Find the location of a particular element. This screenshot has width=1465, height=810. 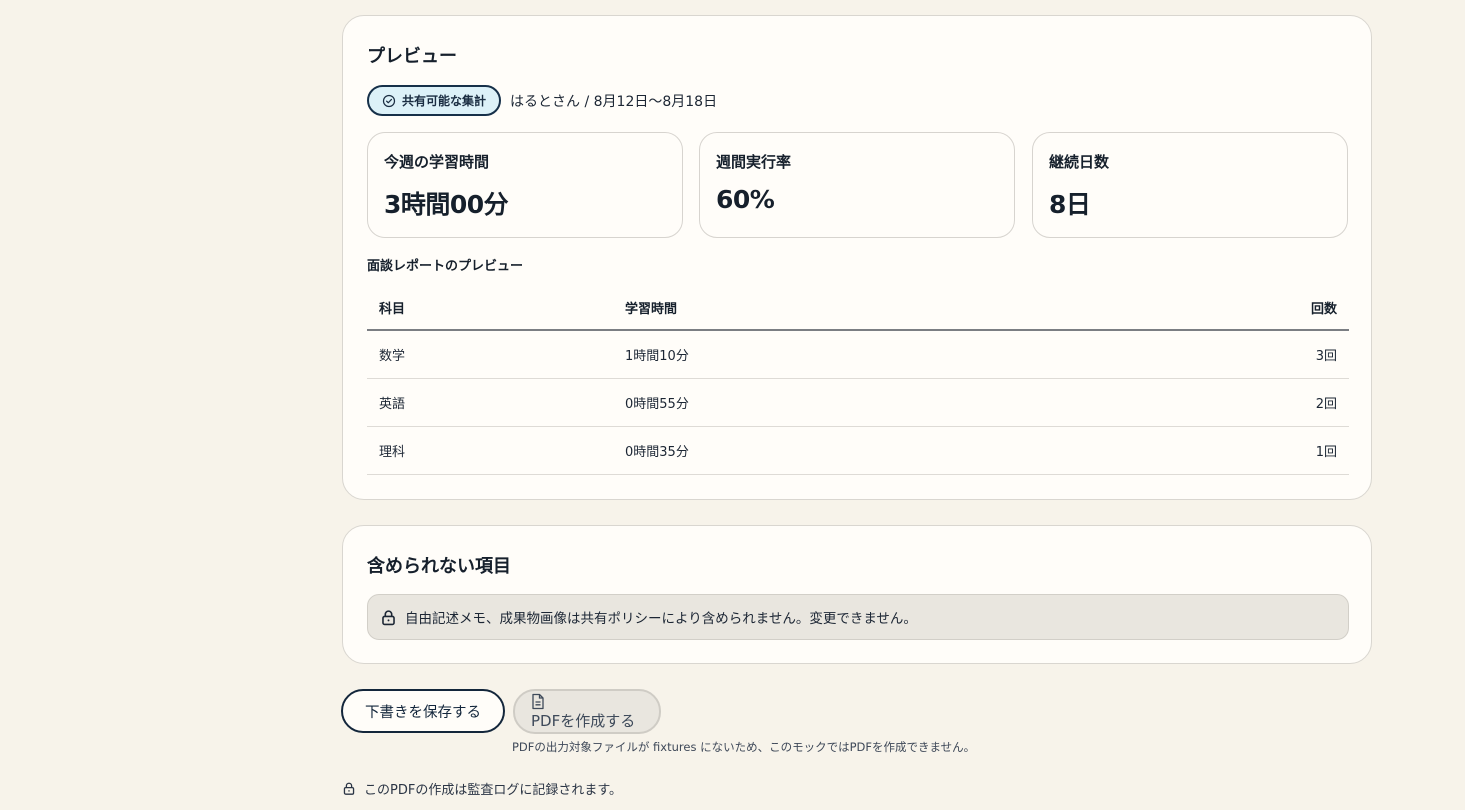

policy-notice: 自由記述メモ、成果物画像は共有ポリシーにより含められません。変更できません。 is located at coordinates (858, 617).